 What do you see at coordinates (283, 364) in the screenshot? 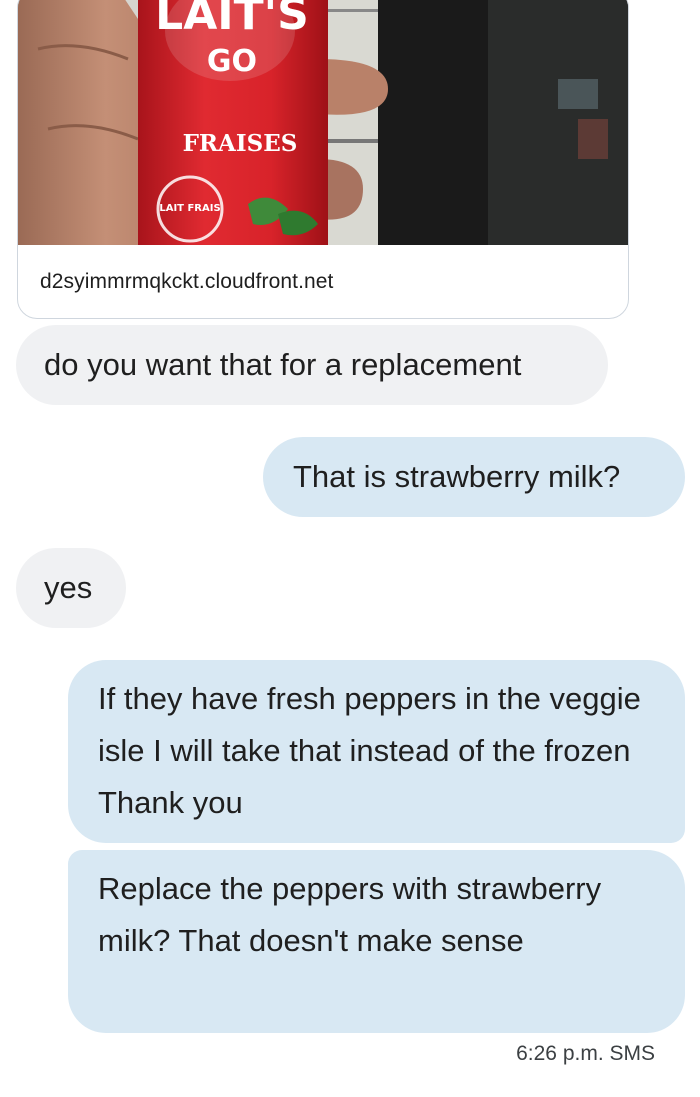
I see `message-text: do you want that for a replacement` at bounding box center [283, 364].